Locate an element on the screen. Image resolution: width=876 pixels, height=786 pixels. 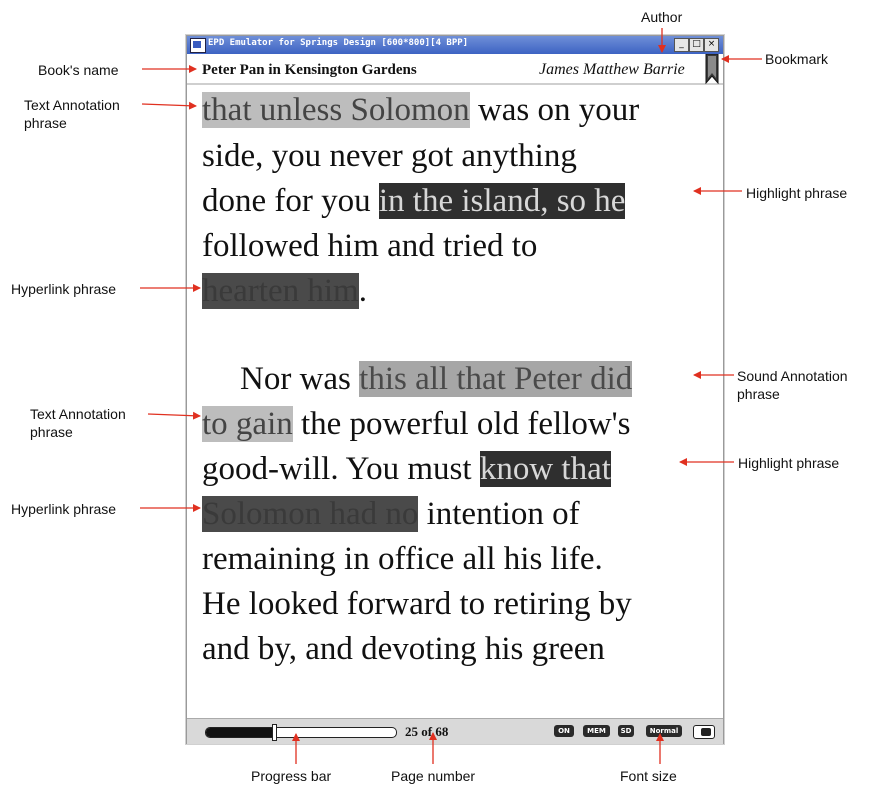
text-run: Nor was is located at coordinates (300, 379).